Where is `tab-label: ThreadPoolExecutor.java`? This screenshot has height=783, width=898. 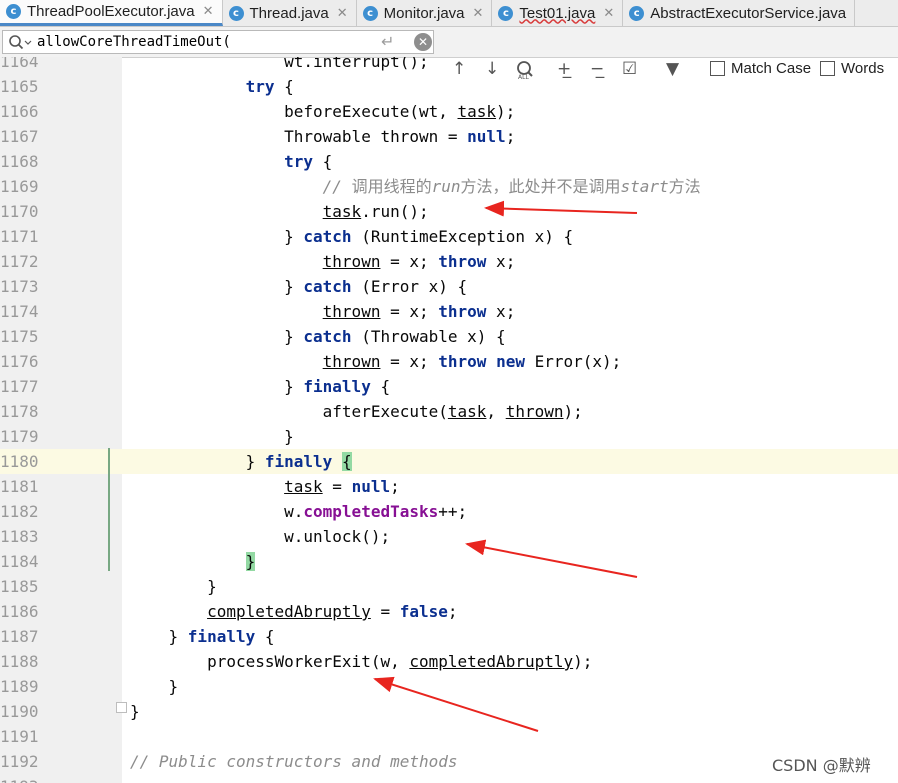 tab-label: ThreadPoolExecutor.java is located at coordinates (111, 11).